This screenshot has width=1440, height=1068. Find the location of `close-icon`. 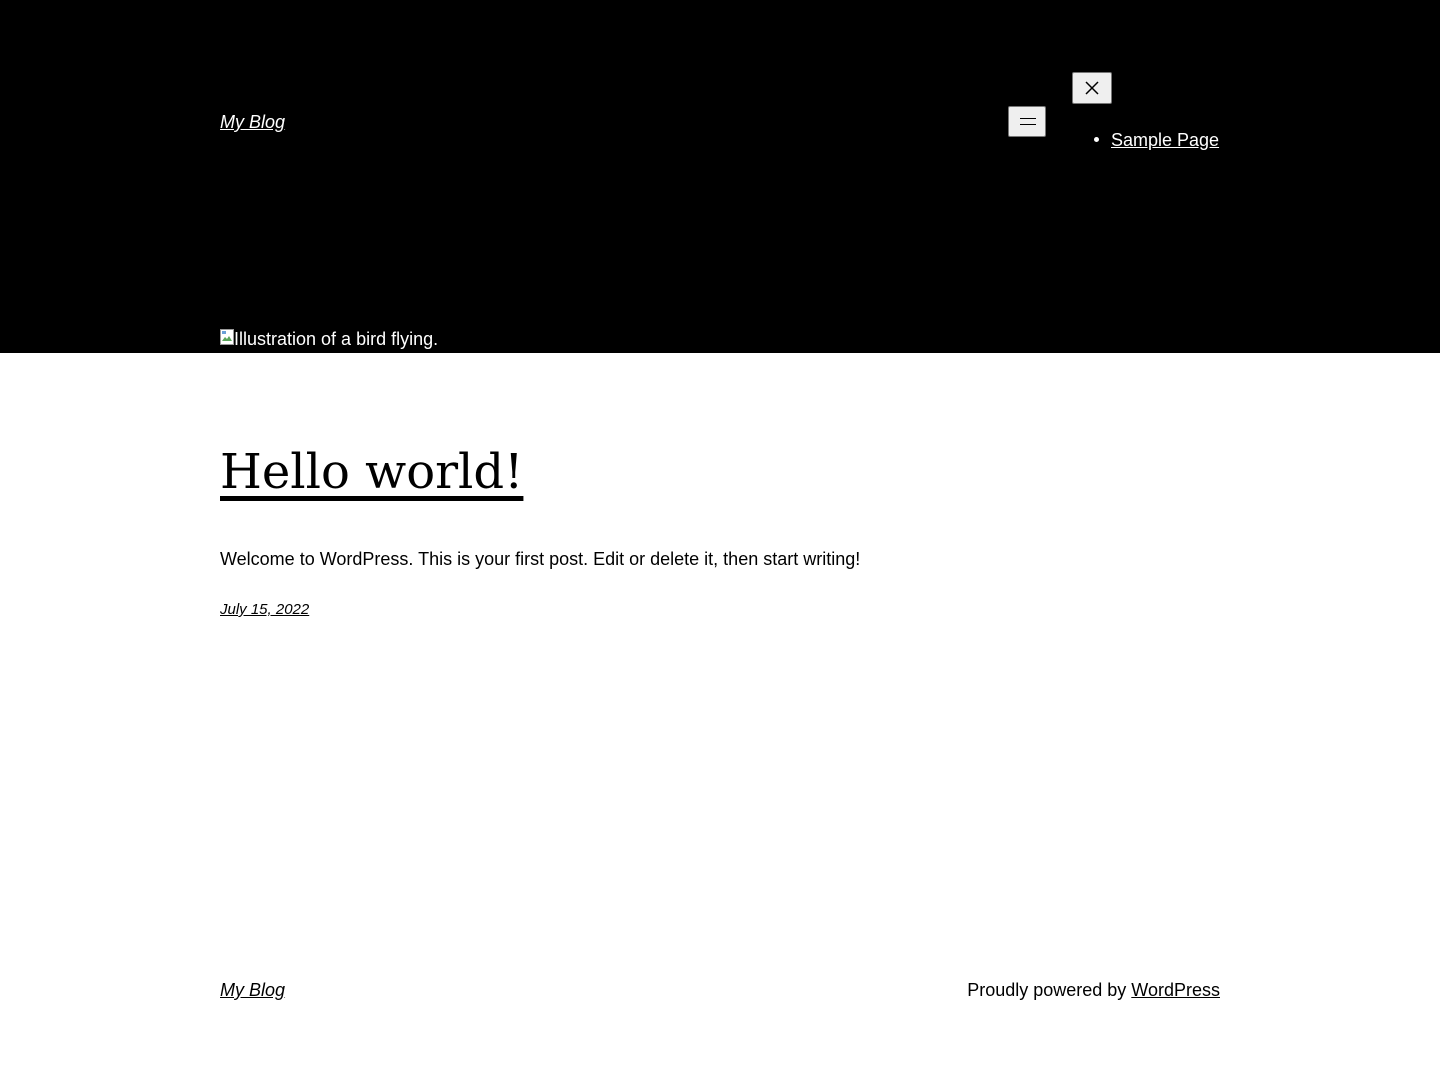

close-icon is located at coordinates (1092, 88).